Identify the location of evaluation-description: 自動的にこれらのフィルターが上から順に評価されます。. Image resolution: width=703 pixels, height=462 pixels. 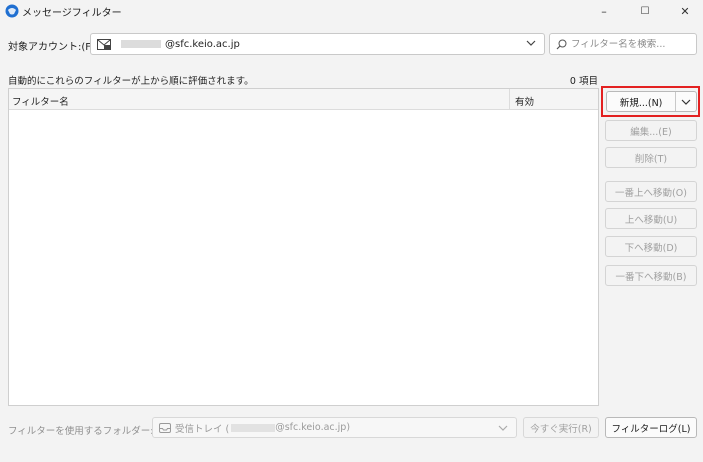
(131, 81).